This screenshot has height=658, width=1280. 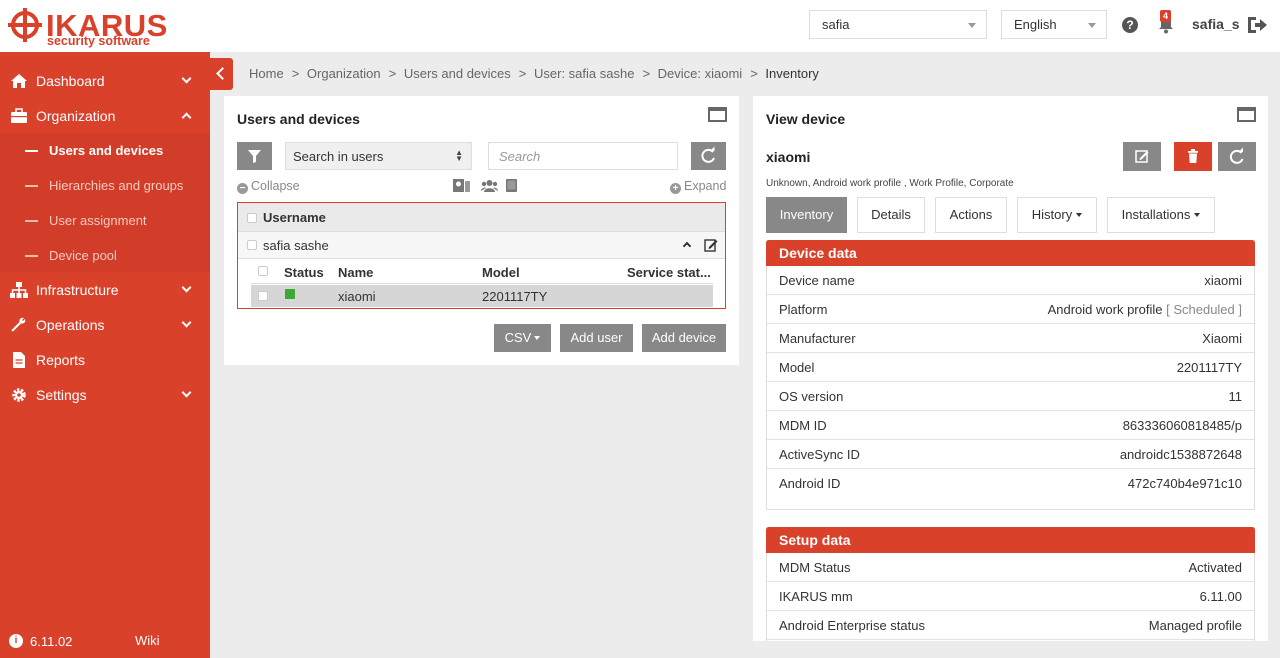 I want to click on search-input: Search, so click(x=583, y=156).